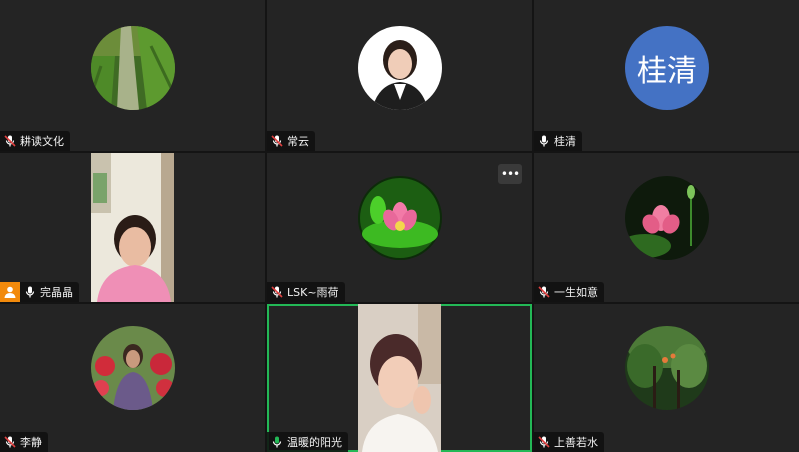 The width and height of the screenshot is (799, 452). Describe the element at coordinates (314, 442) in the screenshot. I see `participant-name: 温暖的阳光` at that location.